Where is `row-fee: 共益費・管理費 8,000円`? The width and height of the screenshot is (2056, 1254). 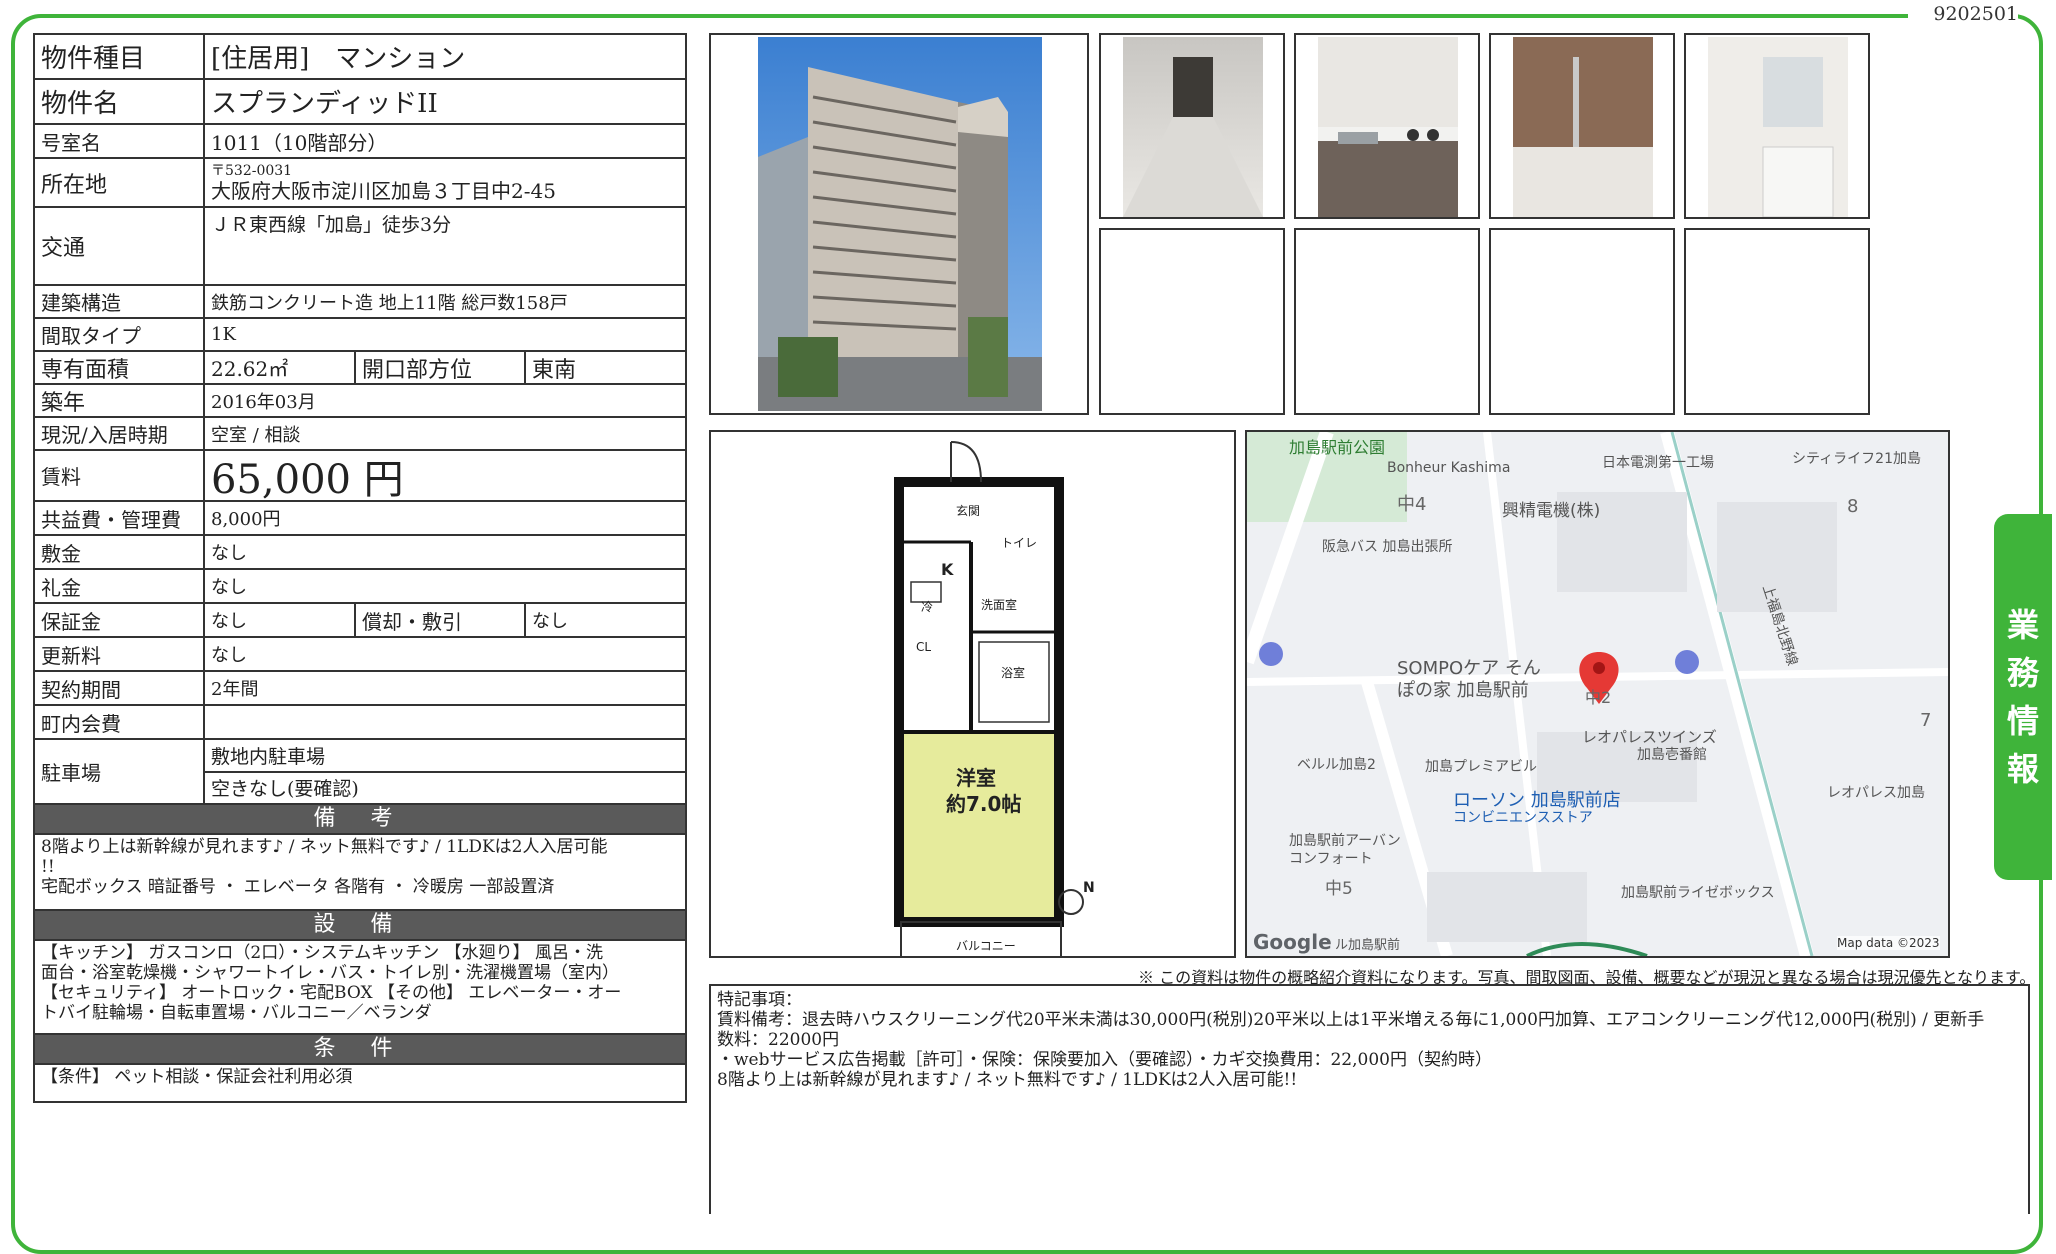
row-fee: 共益費・管理費 8,000円 is located at coordinates (360, 519).